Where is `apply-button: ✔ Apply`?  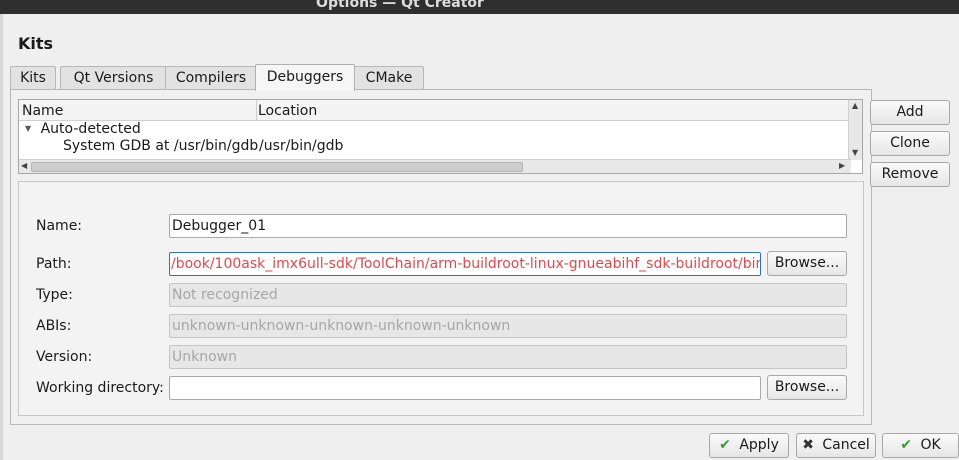
apply-button: ✔ Apply is located at coordinates (749, 445).